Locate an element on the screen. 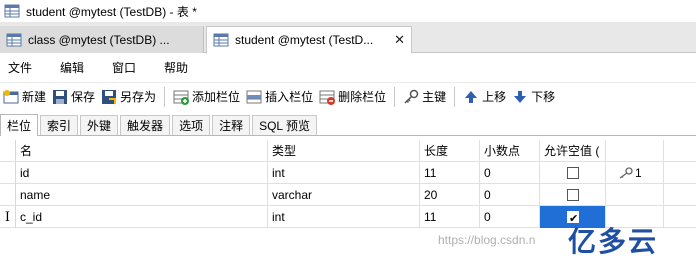 This screenshot has height=256, width=696. arrow-down-icon is located at coordinates (520, 96).